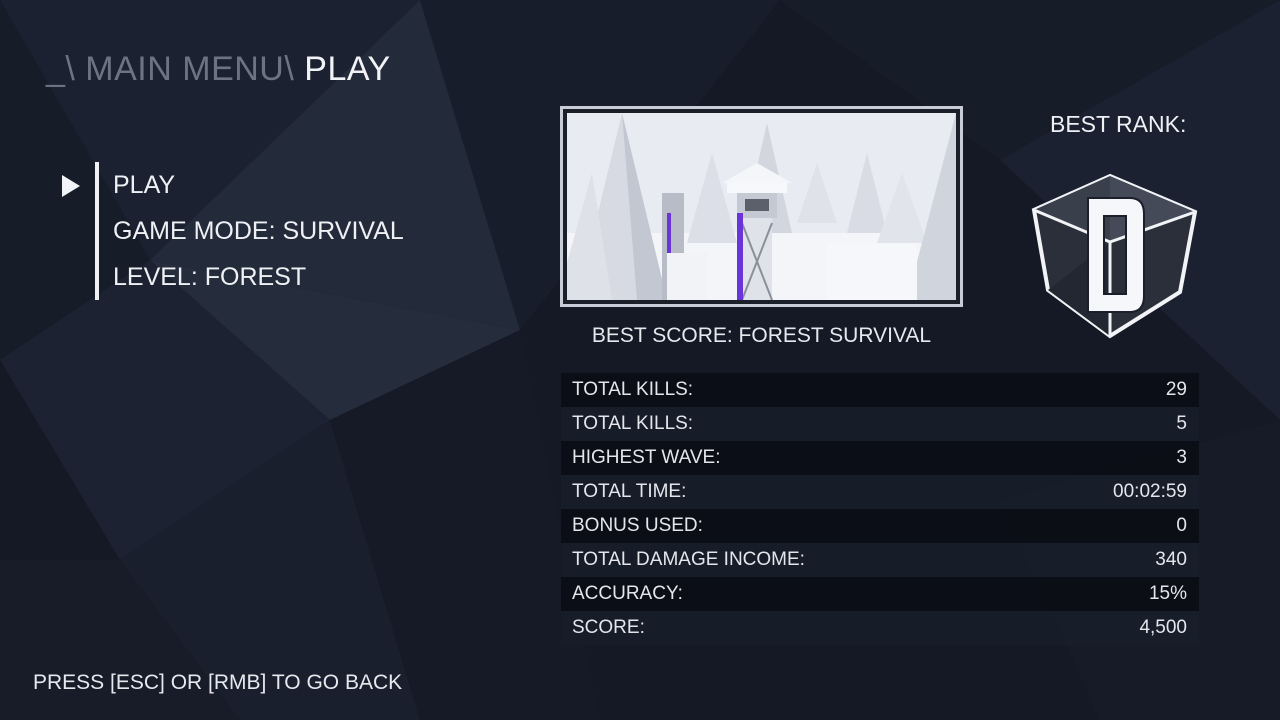  Describe the element at coordinates (347, 69) in the screenshot. I see `breadcrumb-current: PLAY` at that location.